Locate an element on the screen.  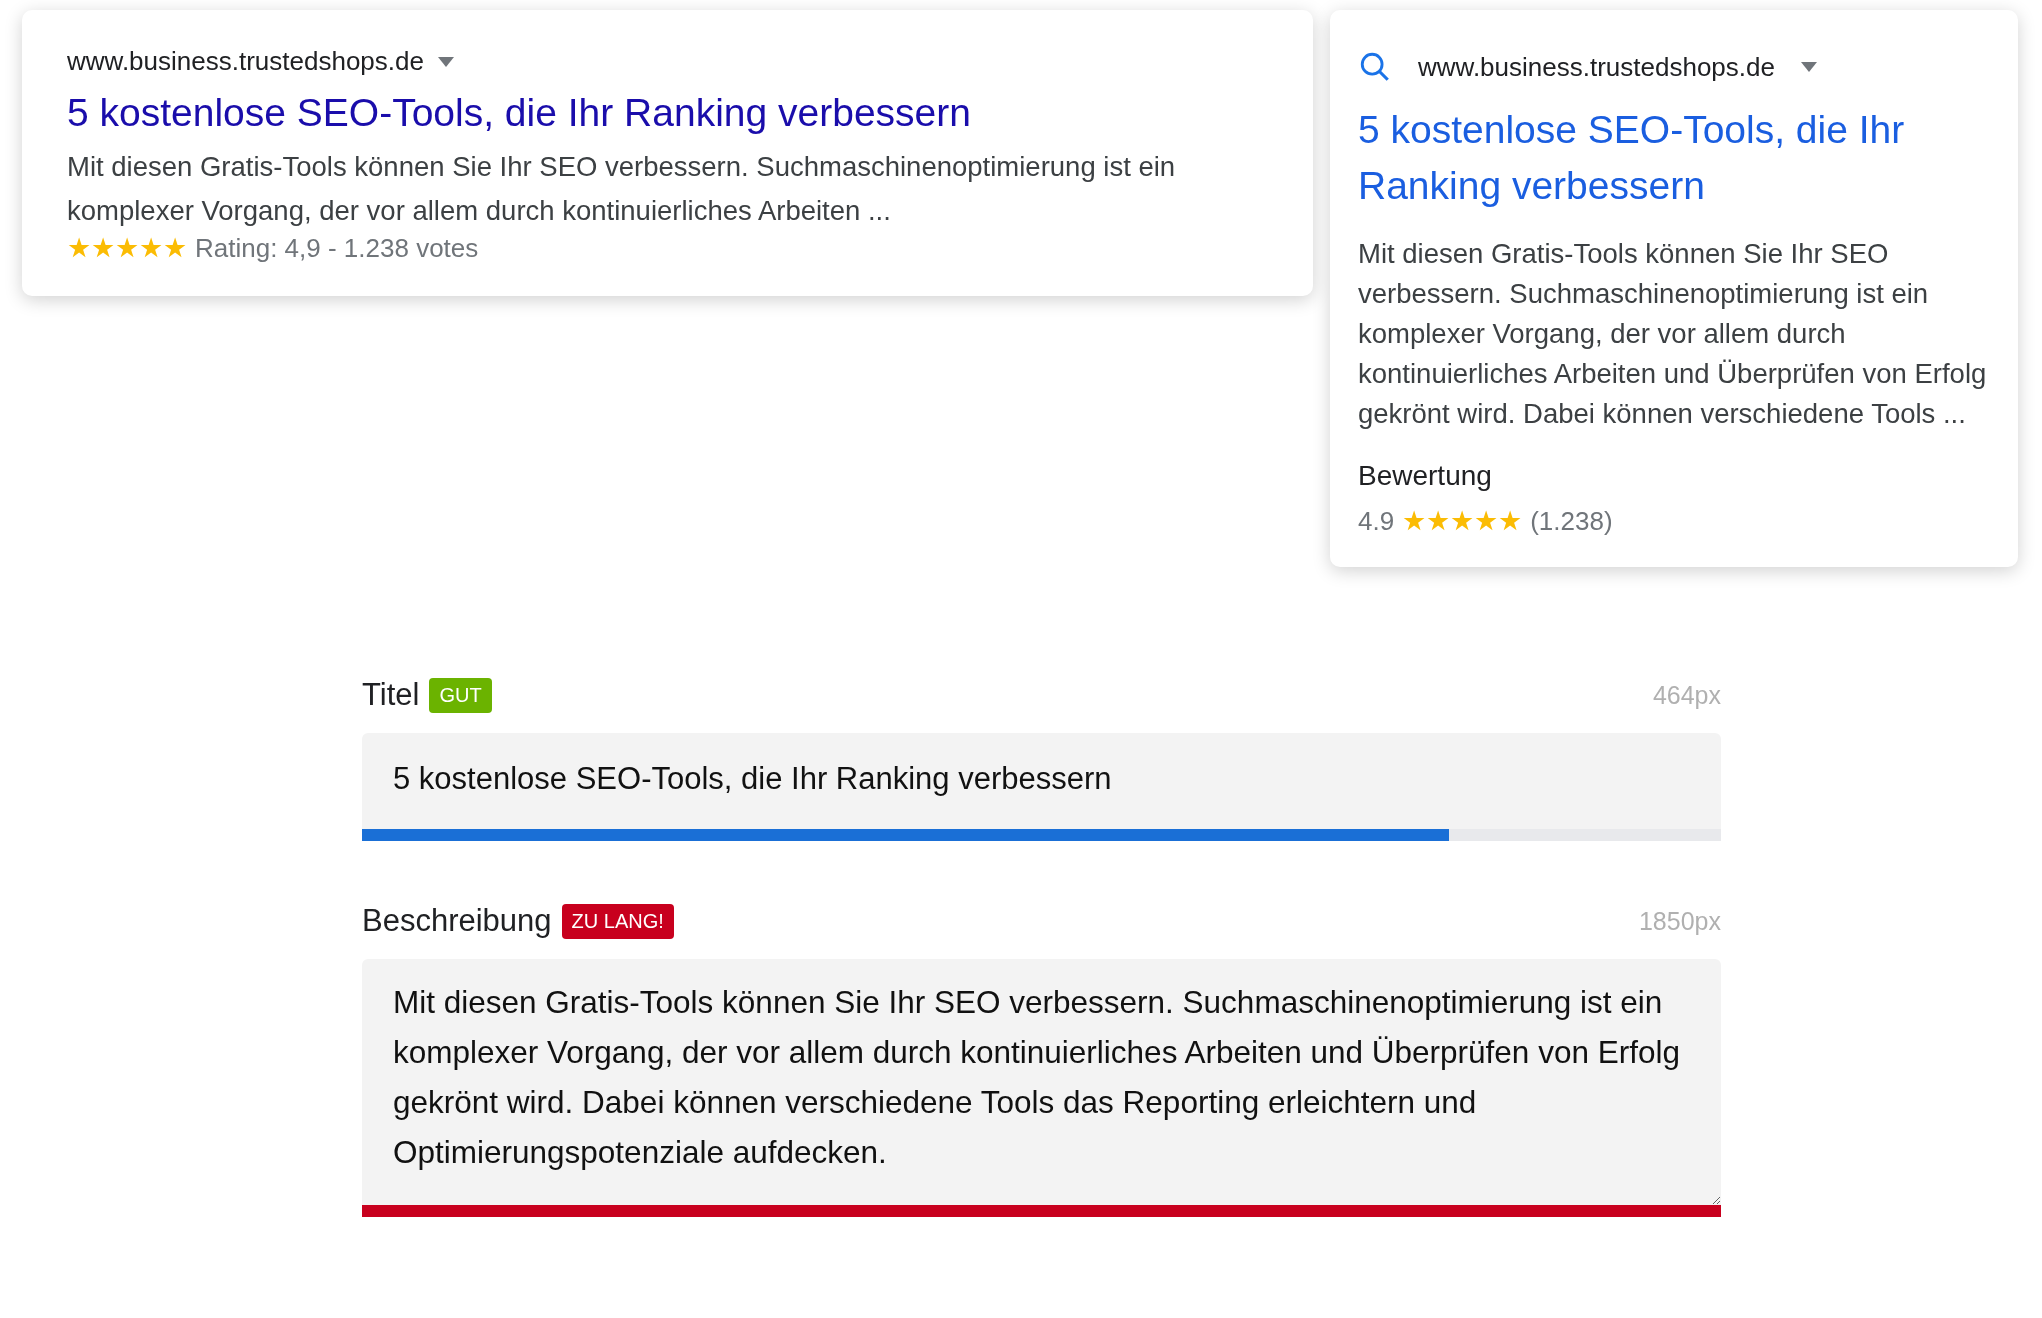
description-field: Mit diesen Gratis-Tools können Sie Ihr SEO verbessern. Suchmaschinenoptimierung ist ein komplexer Vorgang, der vor allem durch kontinuierliches Arbeiten und Überprüfen von Erfolg gekrönt wird. Dabei können verschiedene Tools das Reporting erleichtern und Optimierungspotenziale aufdecken. is located at coordinates (1041, 1082).